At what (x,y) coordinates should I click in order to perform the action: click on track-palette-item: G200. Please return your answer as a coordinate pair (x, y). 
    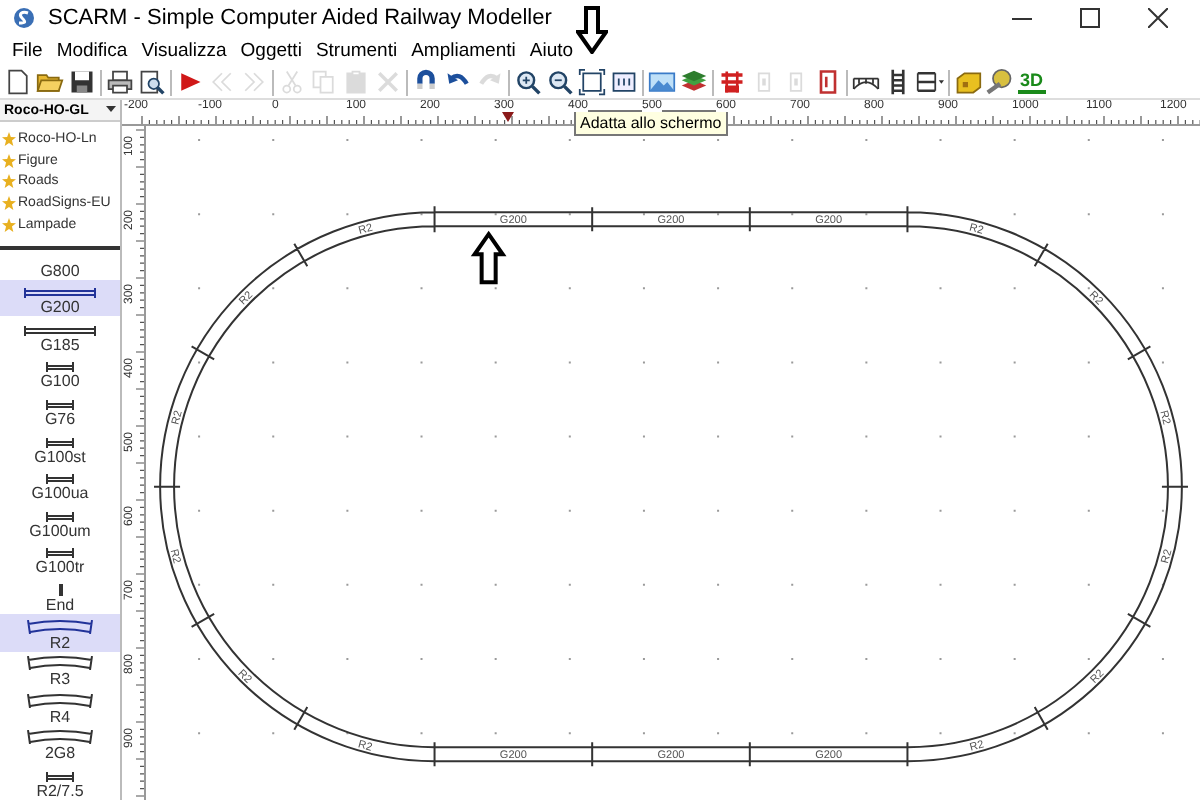
    Looking at the image, I should click on (60, 298).